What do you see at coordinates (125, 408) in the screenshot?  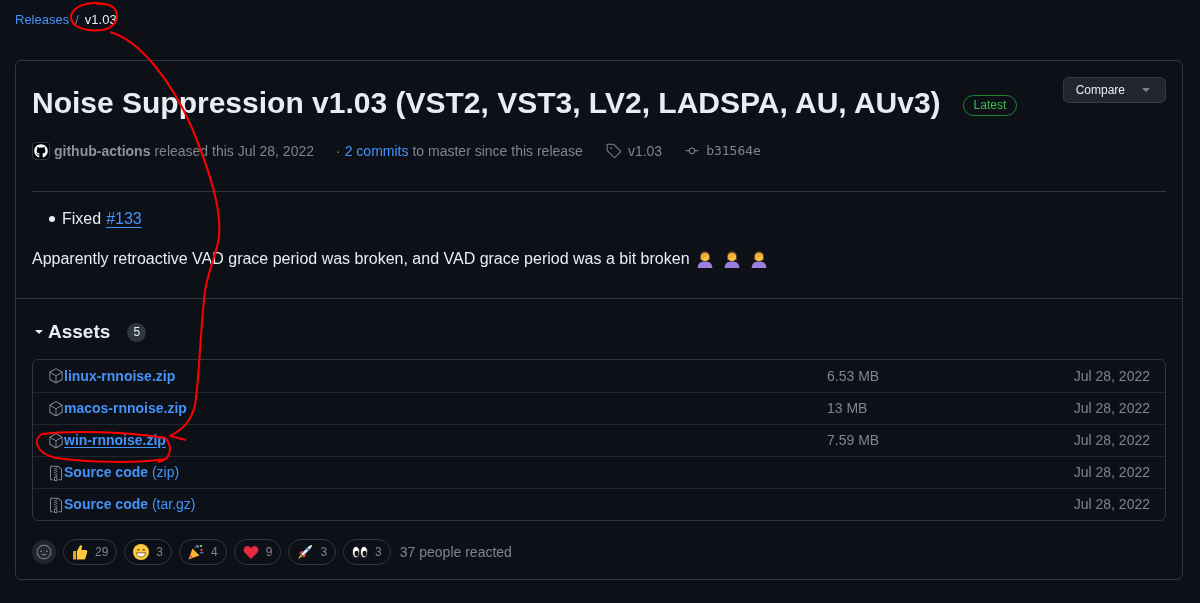 I see `asset-link: macos-rnnoise.zip` at bounding box center [125, 408].